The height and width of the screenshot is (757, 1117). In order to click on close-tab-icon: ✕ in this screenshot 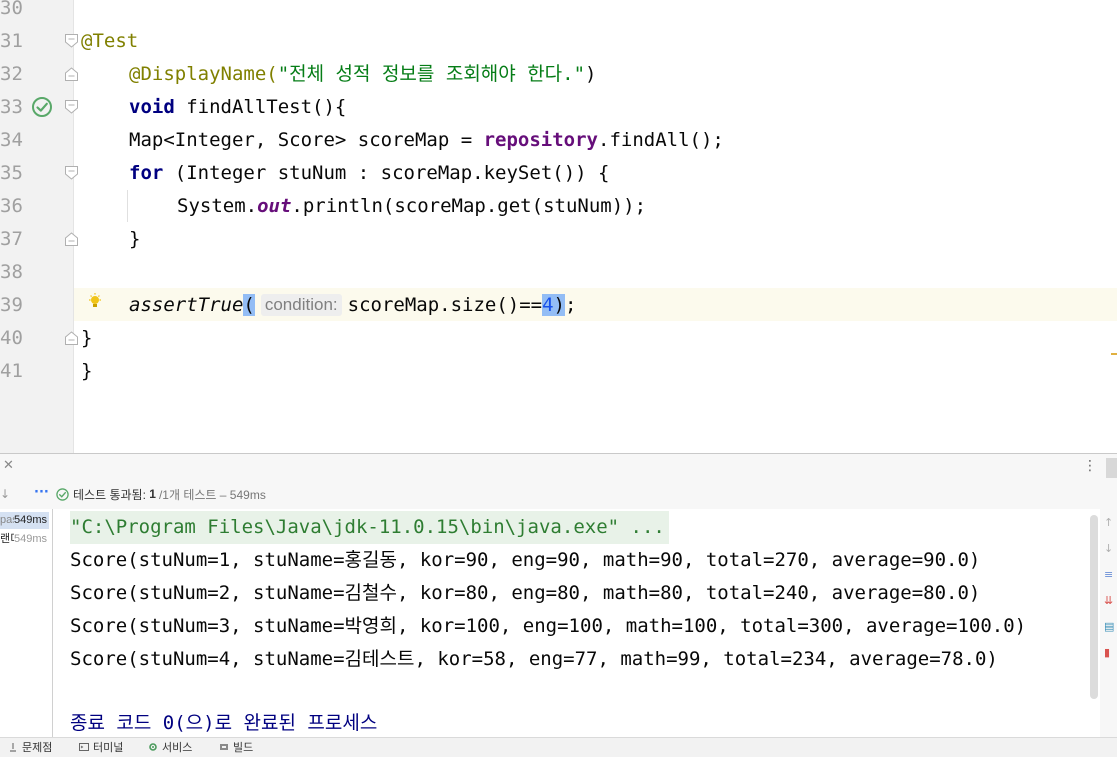, I will do `click(8, 466)`.